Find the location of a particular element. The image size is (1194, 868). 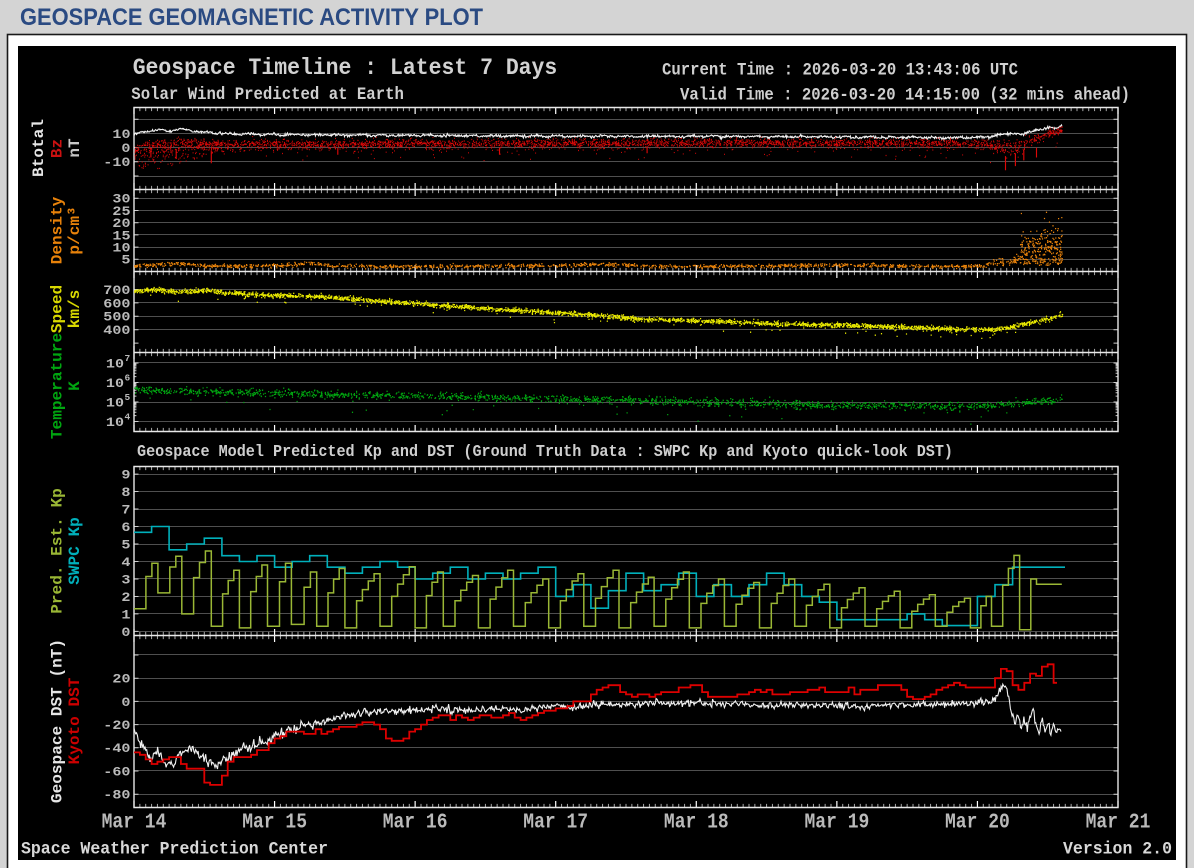

svg-text: -60 is located at coordinates (116, 771).